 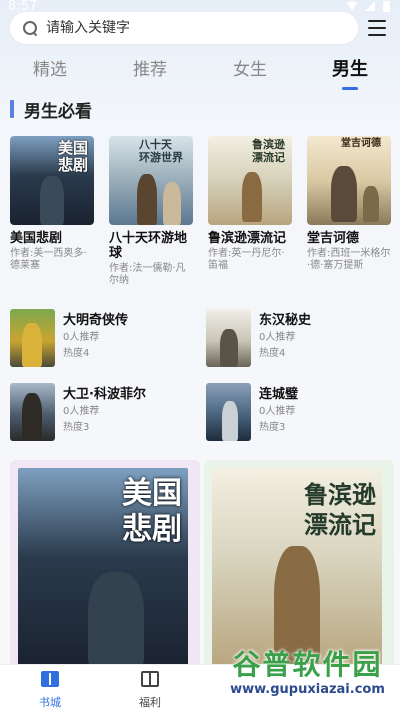 I want to click on large-book-cover: 美国 悲剧, so click(x=103, y=568).